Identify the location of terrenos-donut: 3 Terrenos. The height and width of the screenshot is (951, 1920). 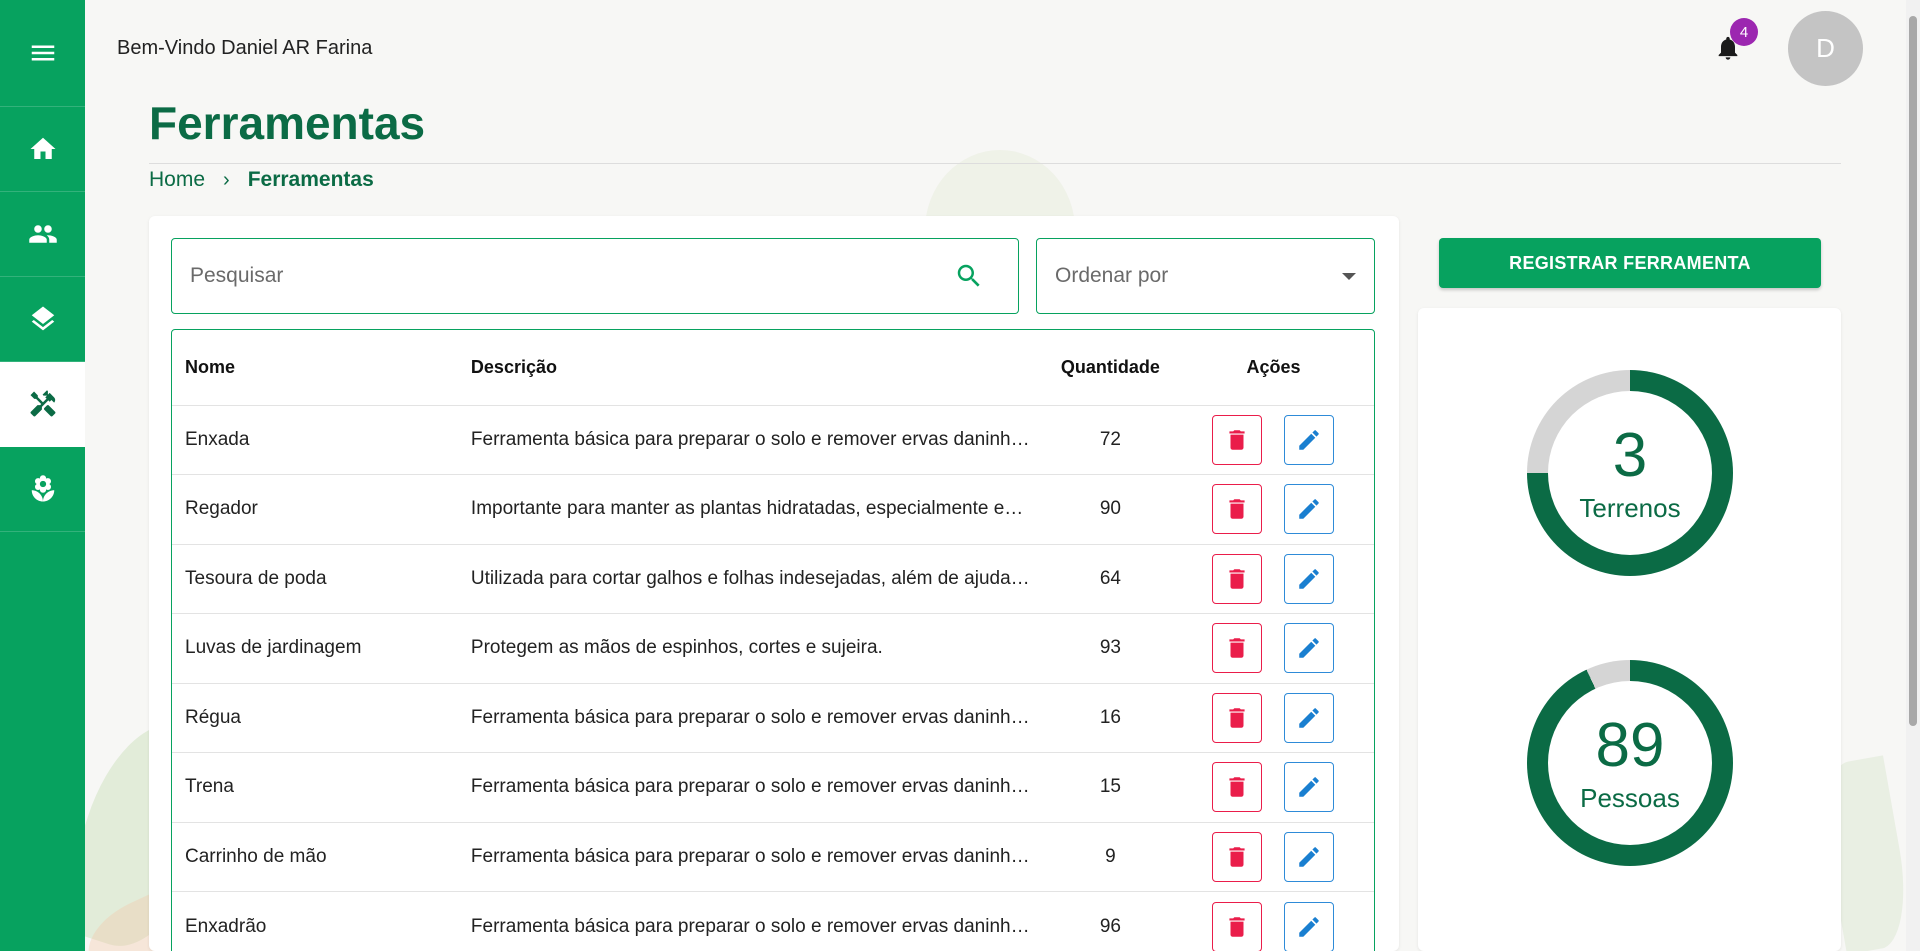
(1630, 473).